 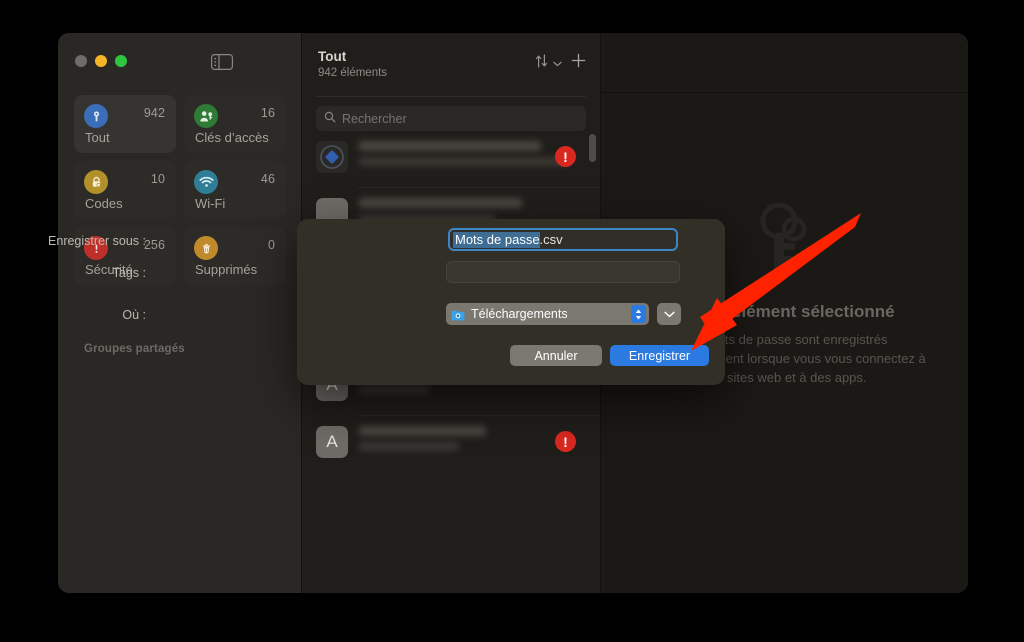 I want to click on lock-clock-icon, so click(x=96, y=182).